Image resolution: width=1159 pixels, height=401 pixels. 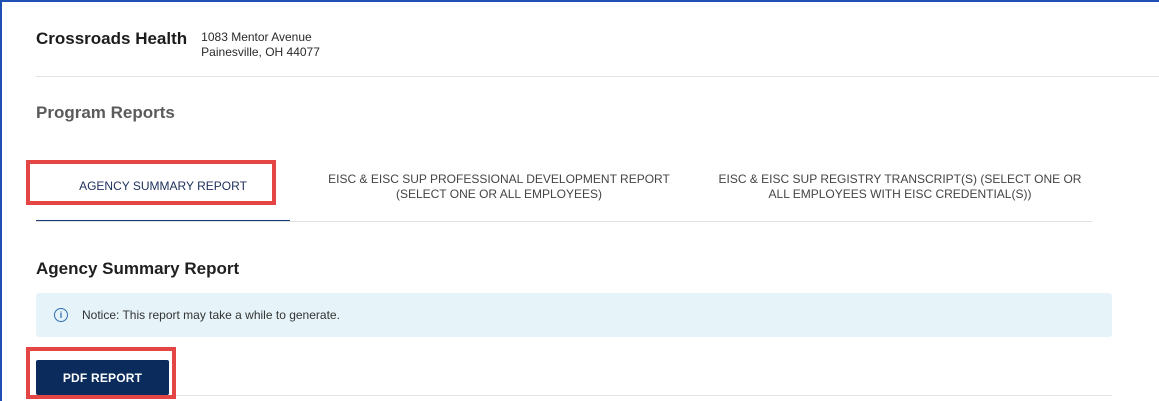 I want to click on address-line-2: Painesville, OH 44077, so click(x=260, y=52).